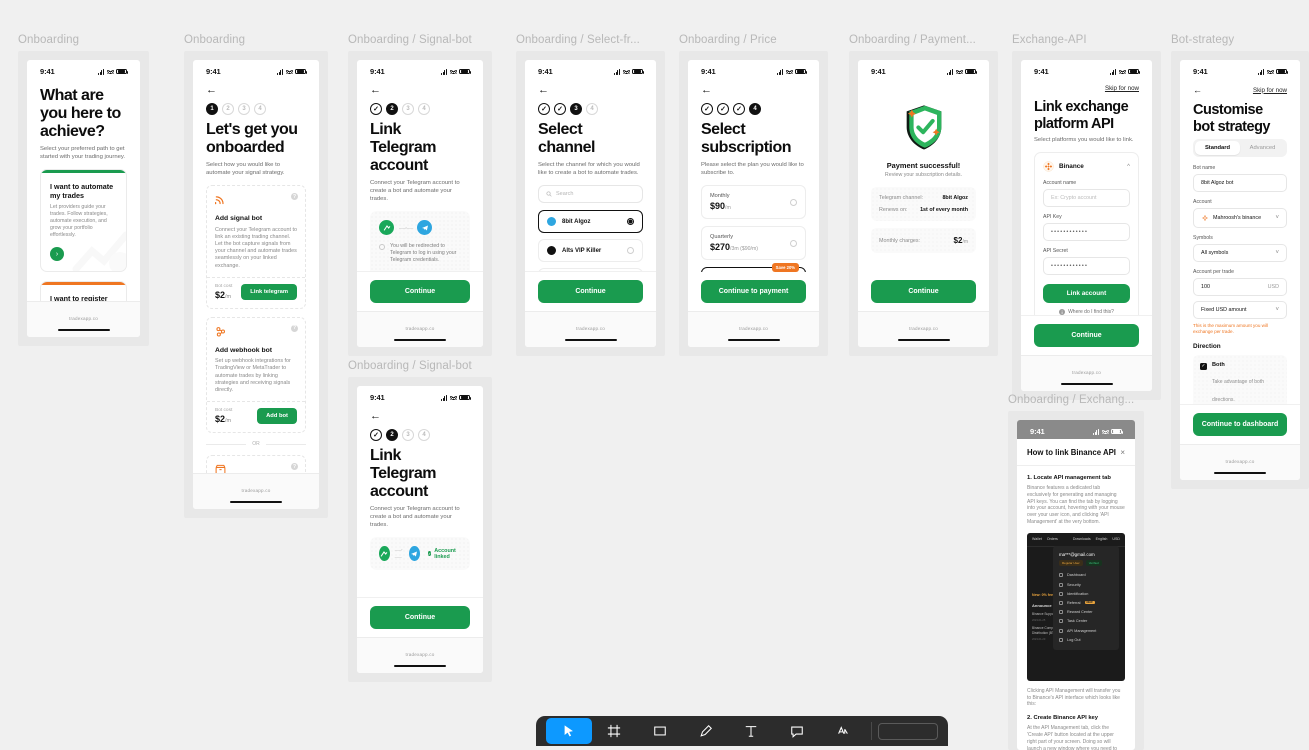 This screenshot has width=1309, height=750. What do you see at coordinates (753, 40) in the screenshot?
I see `frame-title: Onboarding / Price` at bounding box center [753, 40].